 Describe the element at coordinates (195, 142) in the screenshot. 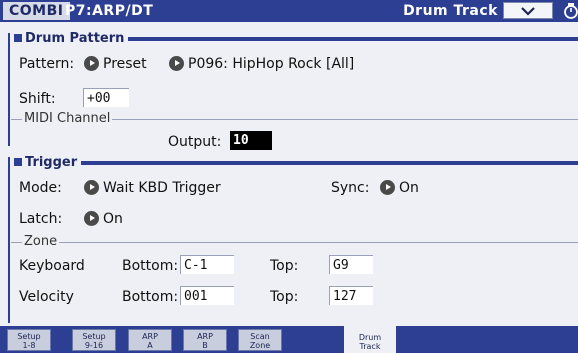

I see `output-label: Output:` at that location.